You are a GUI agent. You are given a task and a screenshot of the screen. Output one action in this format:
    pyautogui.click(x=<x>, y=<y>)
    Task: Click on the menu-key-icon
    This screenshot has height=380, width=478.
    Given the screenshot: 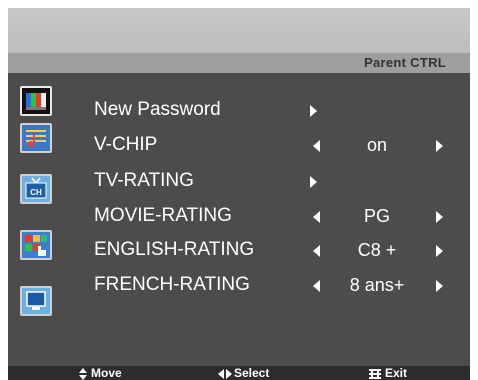 What is the action you would take?
    pyautogui.click(x=375, y=373)
    